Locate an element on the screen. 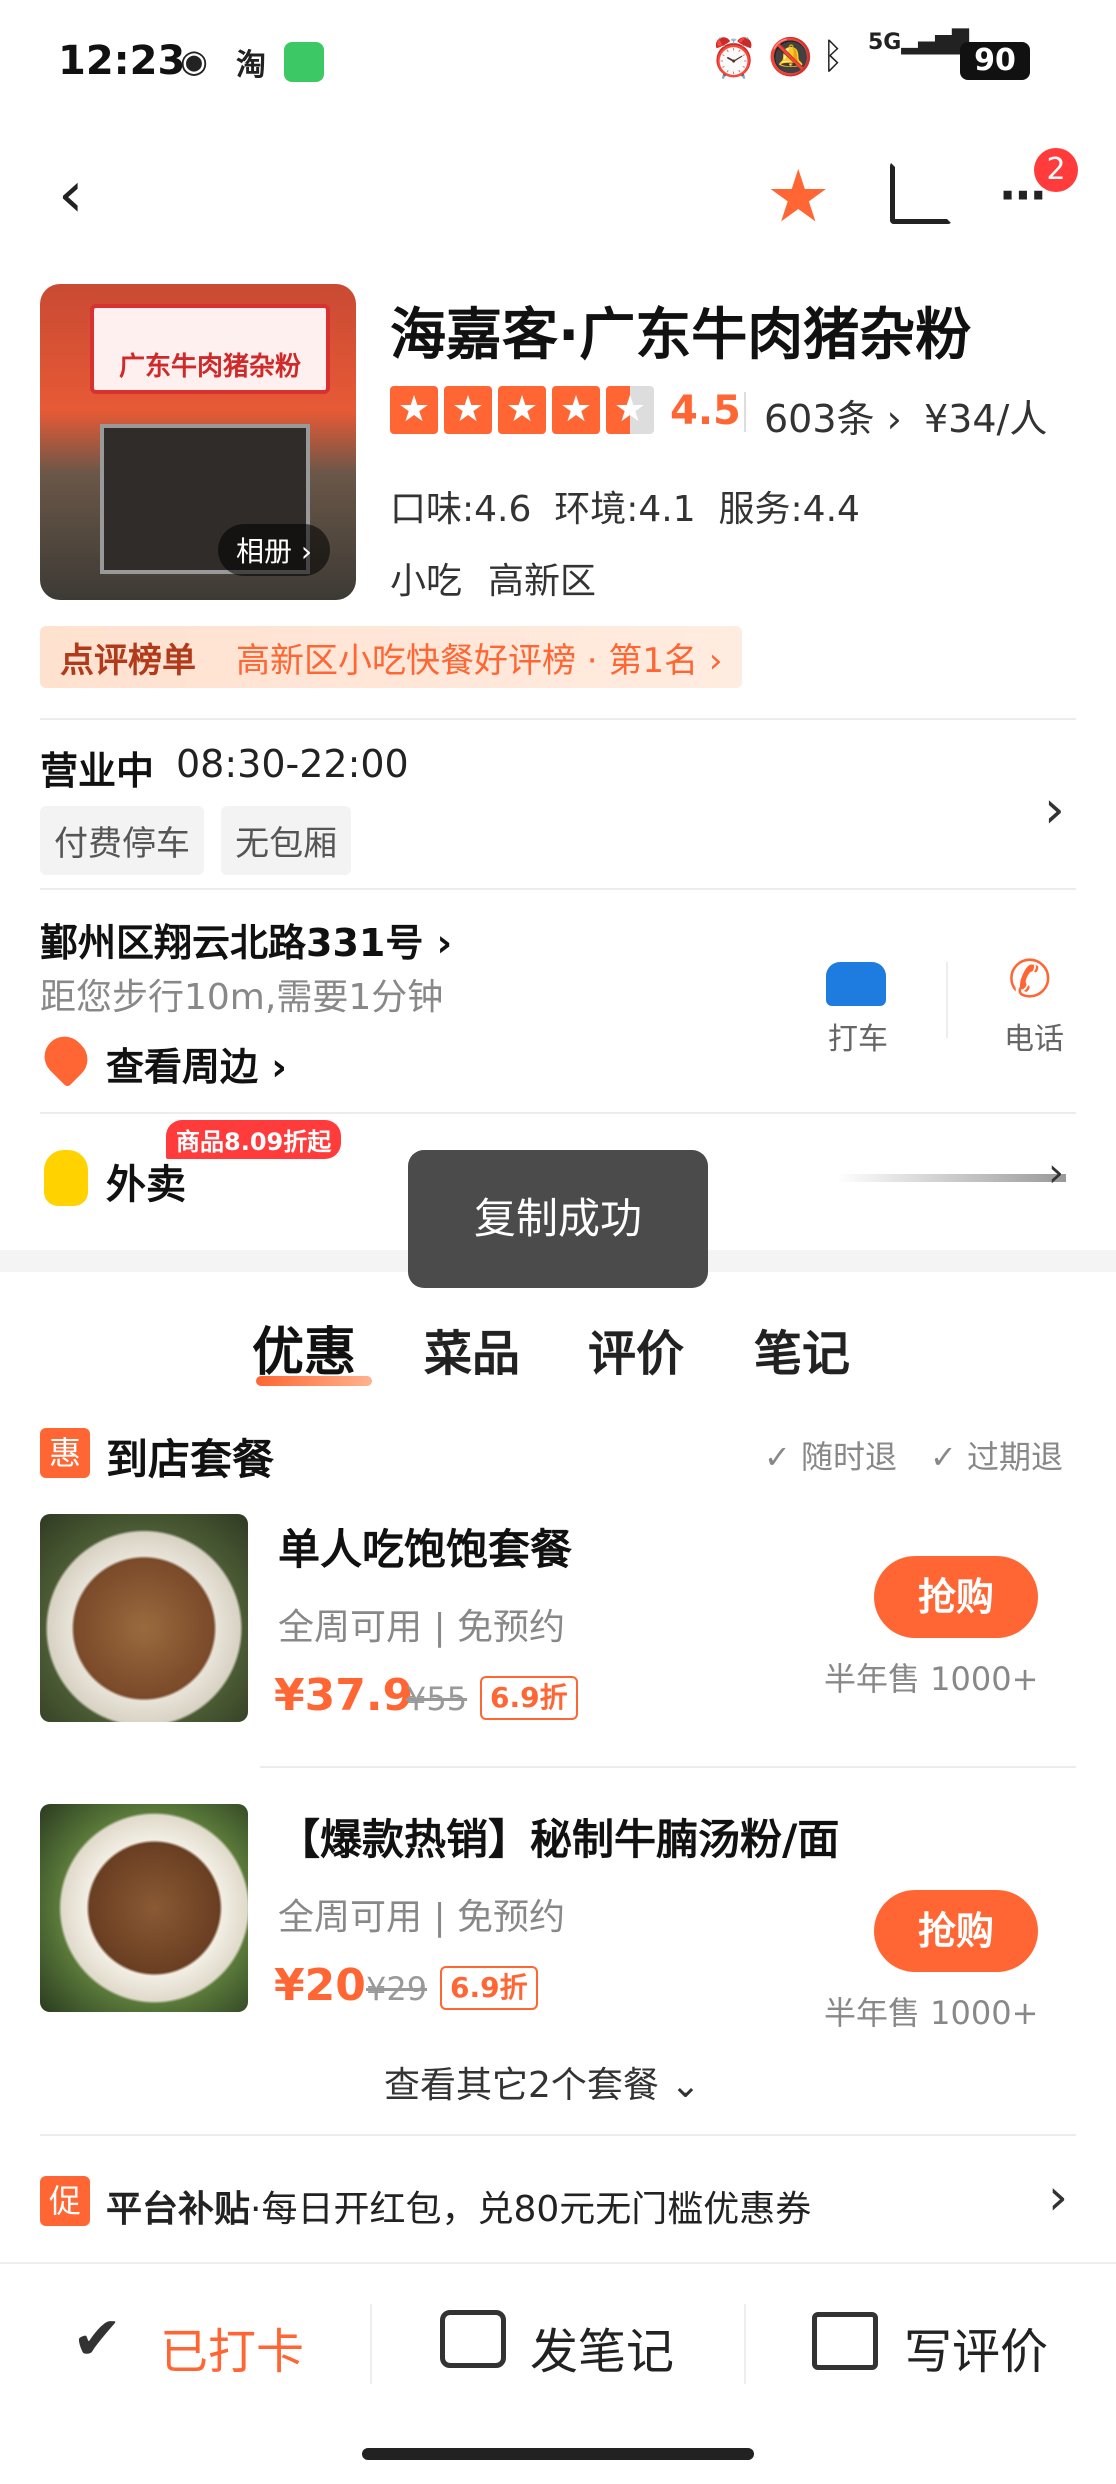 Image resolution: width=1116 pixels, height=2484 pixels. shop-category: 小吃 is located at coordinates (426, 581).